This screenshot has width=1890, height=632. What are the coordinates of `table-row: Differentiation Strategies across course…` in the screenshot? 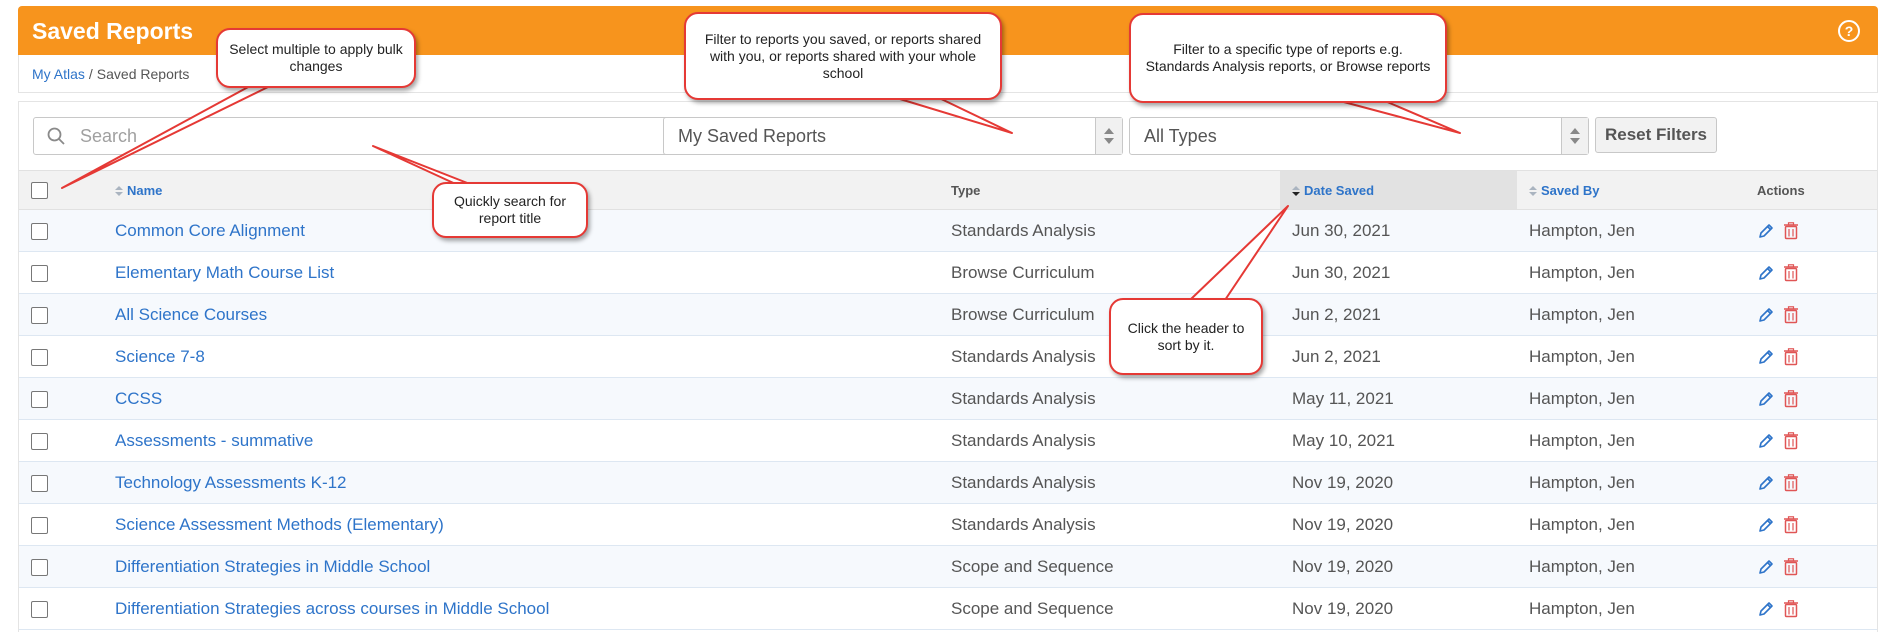 It's located at (948, 608).